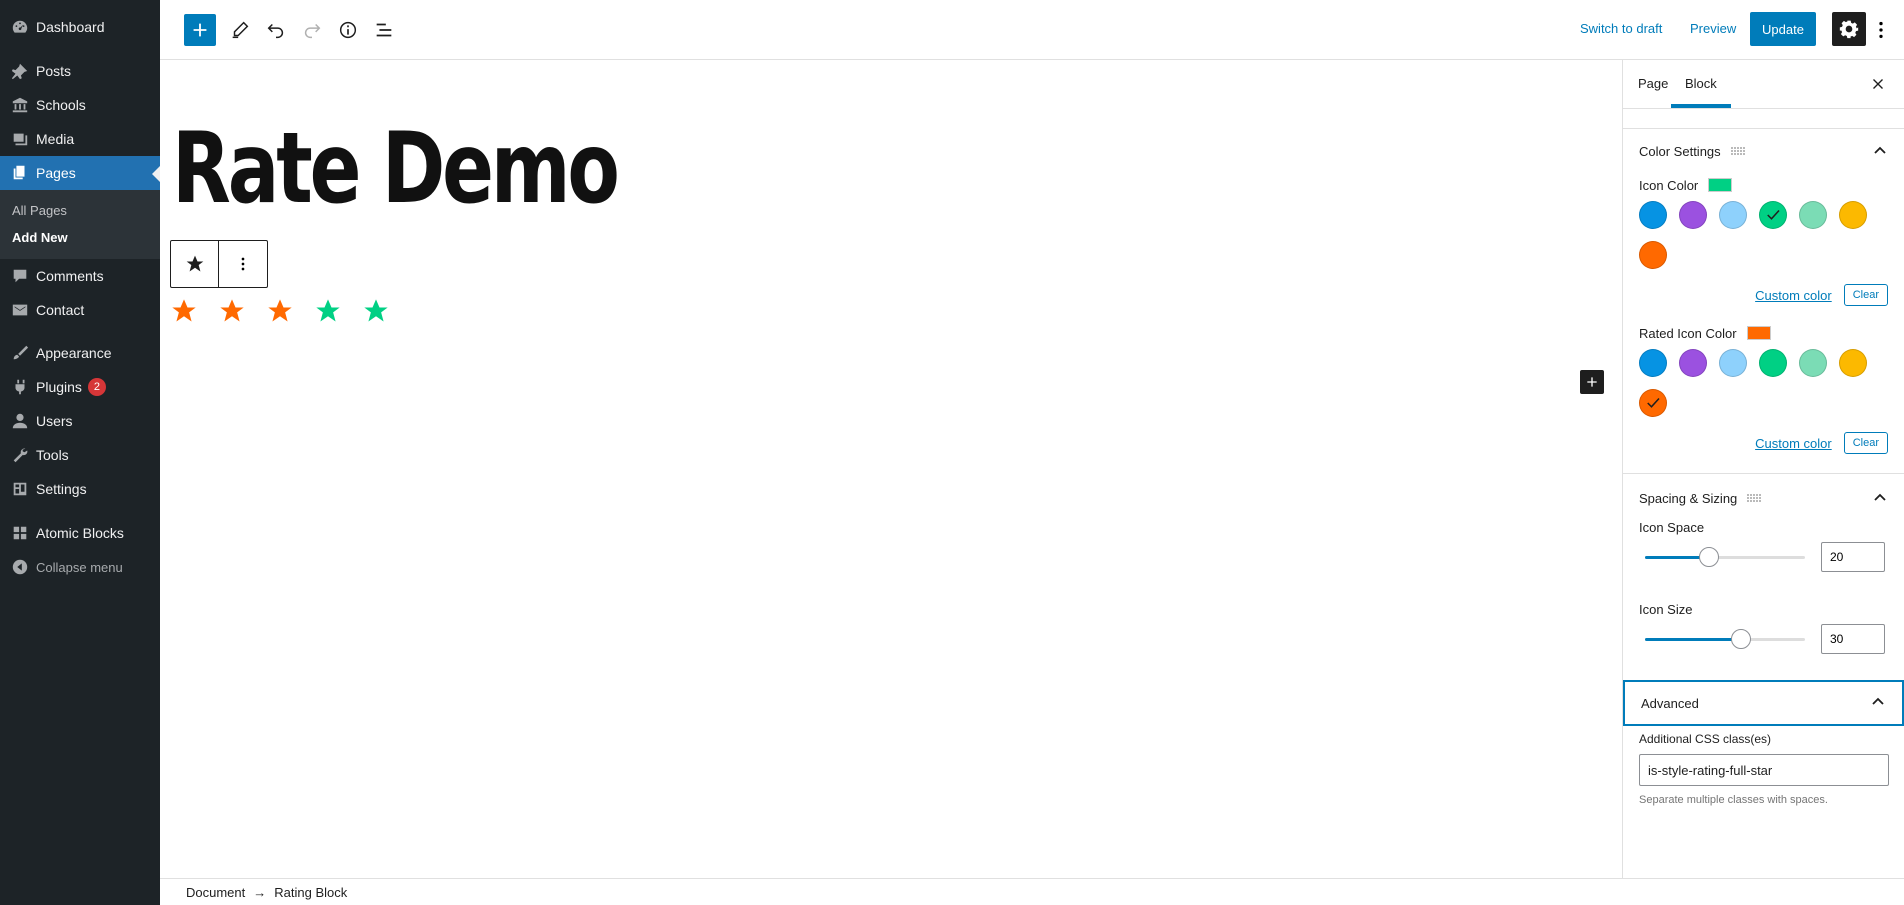 This screenshot has height=905, width=1904. Describe the element at coordinates (80, 455) in the screenshot. I see `menu-tools: Tools` at that location.